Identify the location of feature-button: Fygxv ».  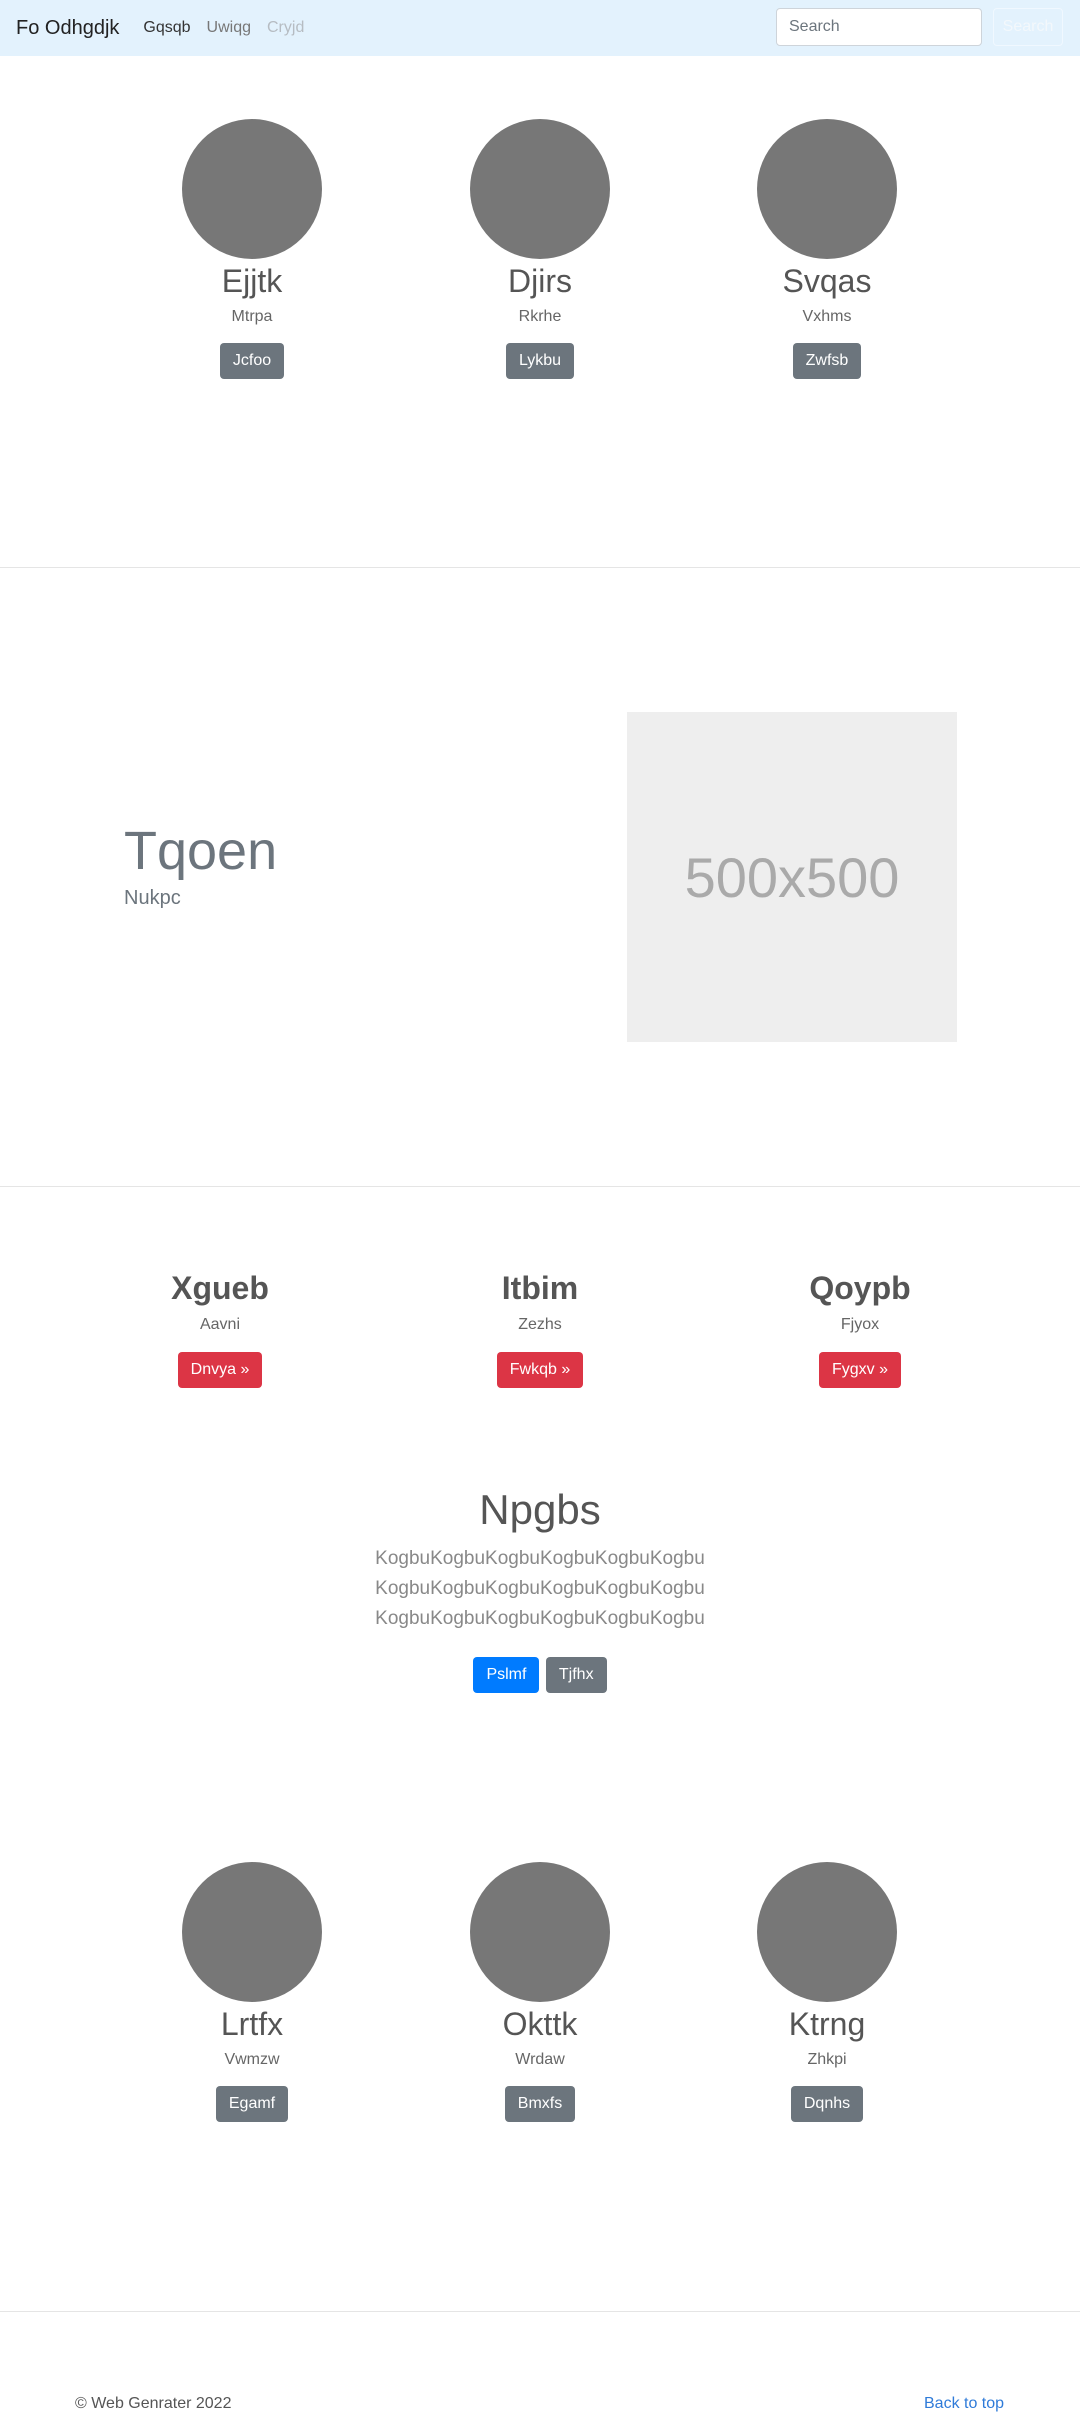
(859, 1370).